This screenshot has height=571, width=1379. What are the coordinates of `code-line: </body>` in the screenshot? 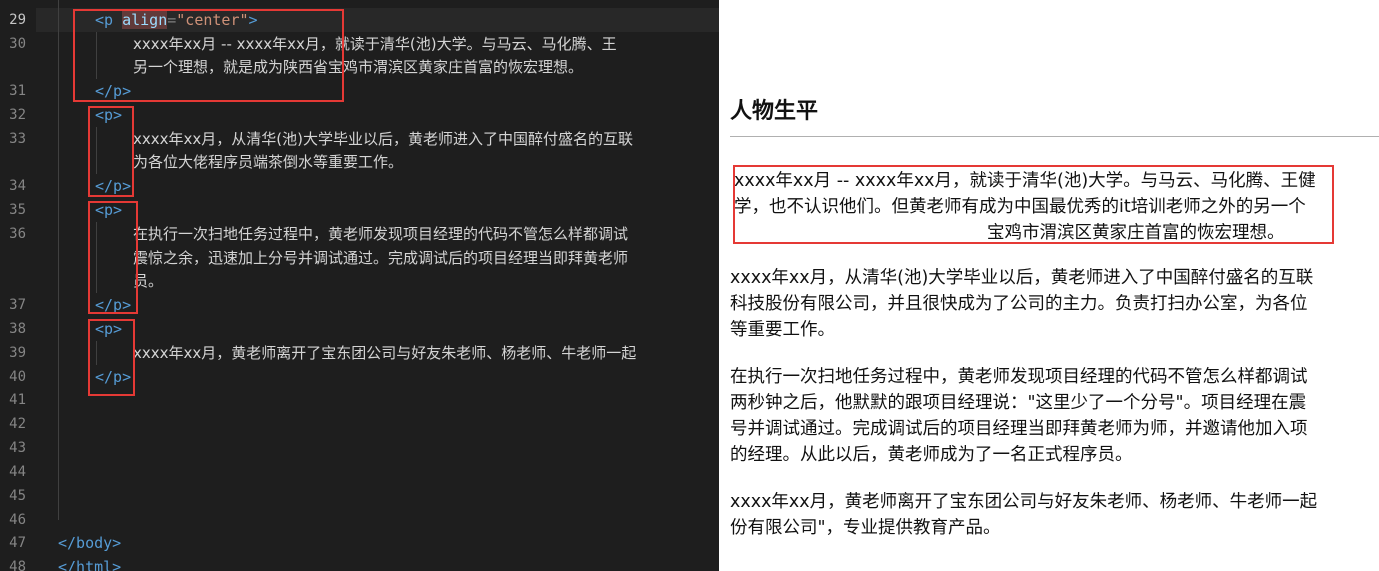 It's located at (89, 543).